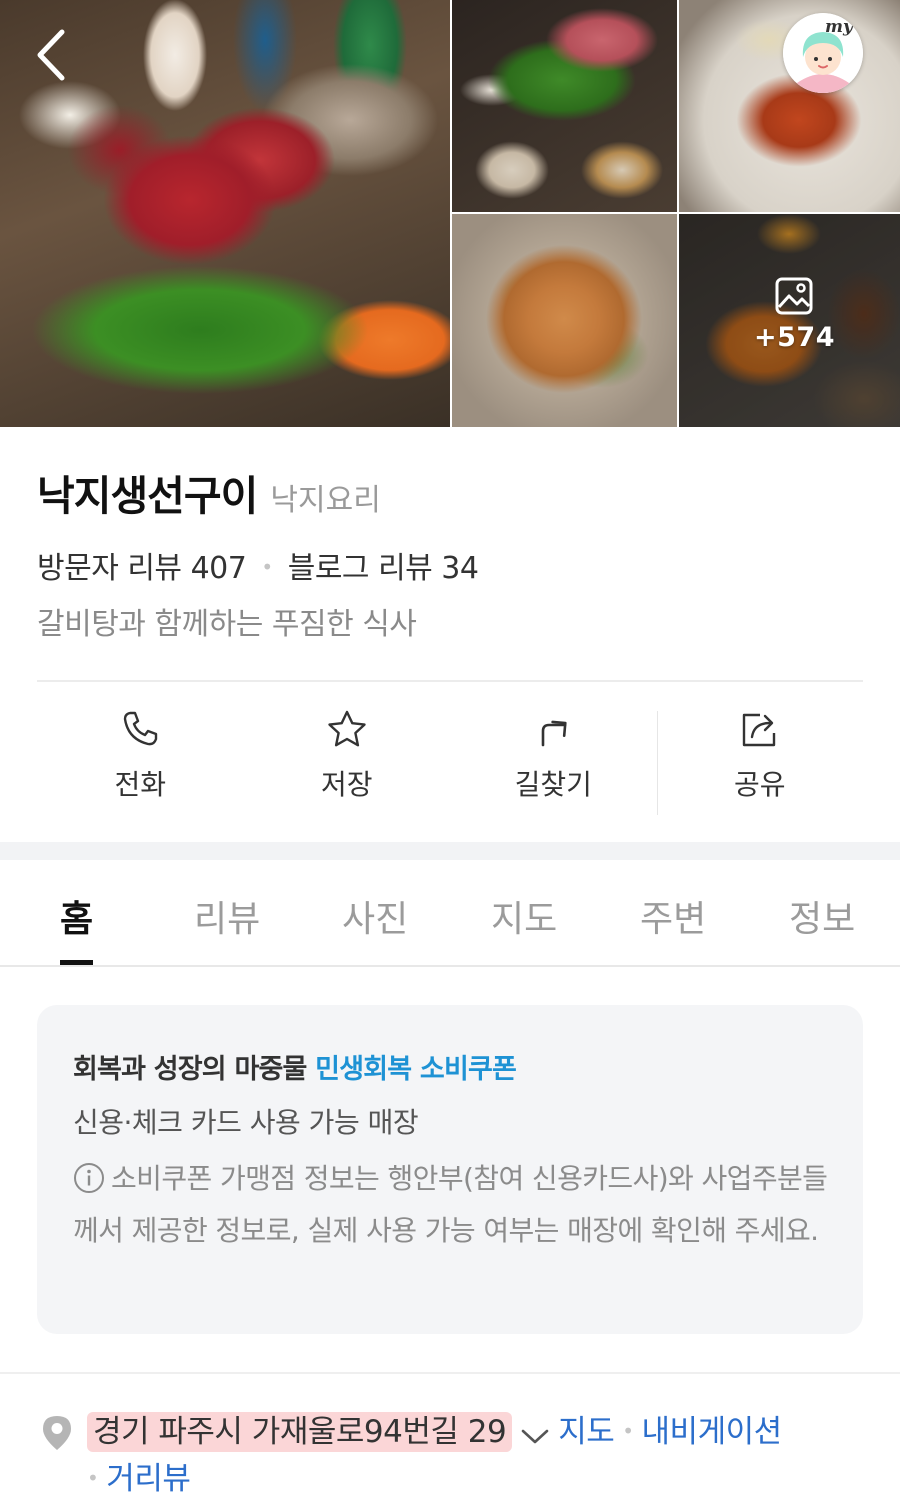 The width and height of the screenshot is (900, 1507). Describe the element at coordinates (147, 496) in the screenshot. I see `place-name: 낙지생선구이` at that location.